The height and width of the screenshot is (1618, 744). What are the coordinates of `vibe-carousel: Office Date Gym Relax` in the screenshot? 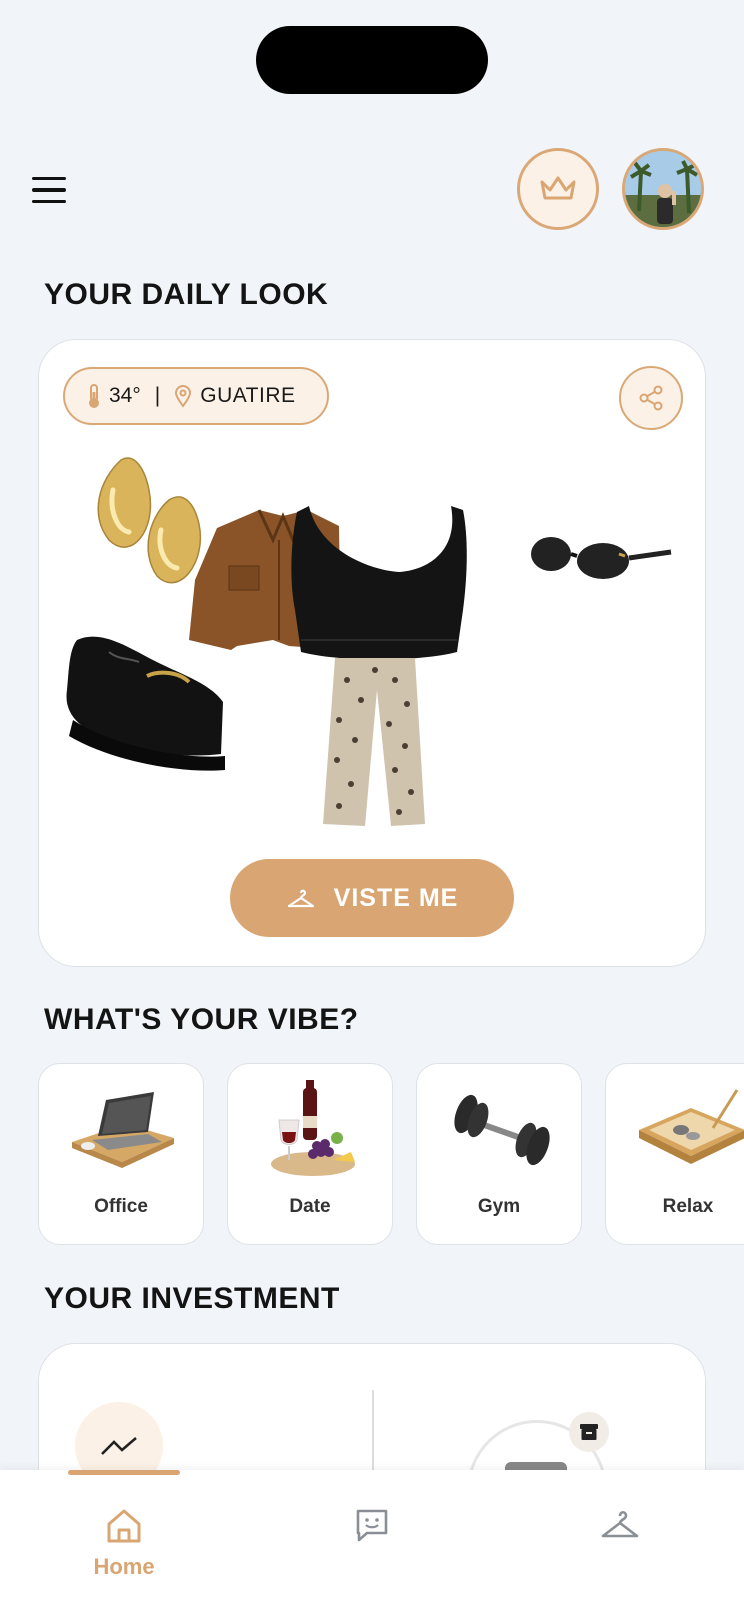 It's located at (391, 1155).